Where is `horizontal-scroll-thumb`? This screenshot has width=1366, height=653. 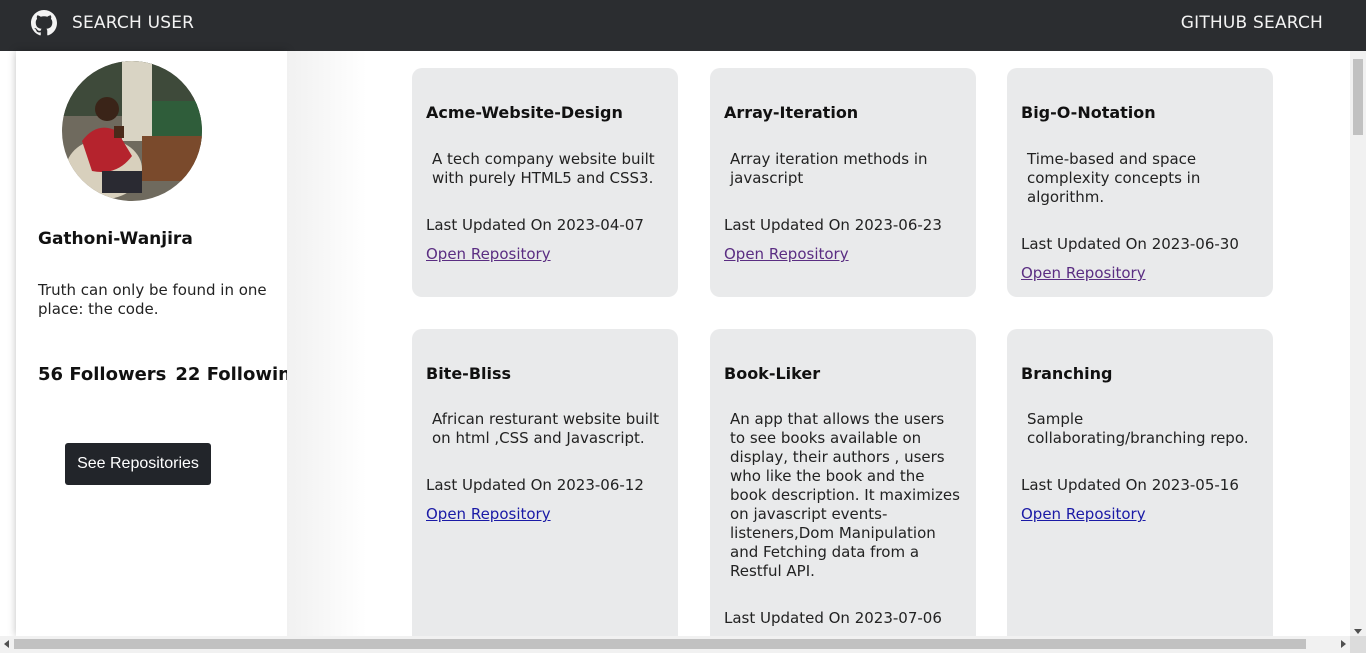
horizontal-scroll-thumb is located at coordinates (660, 644).